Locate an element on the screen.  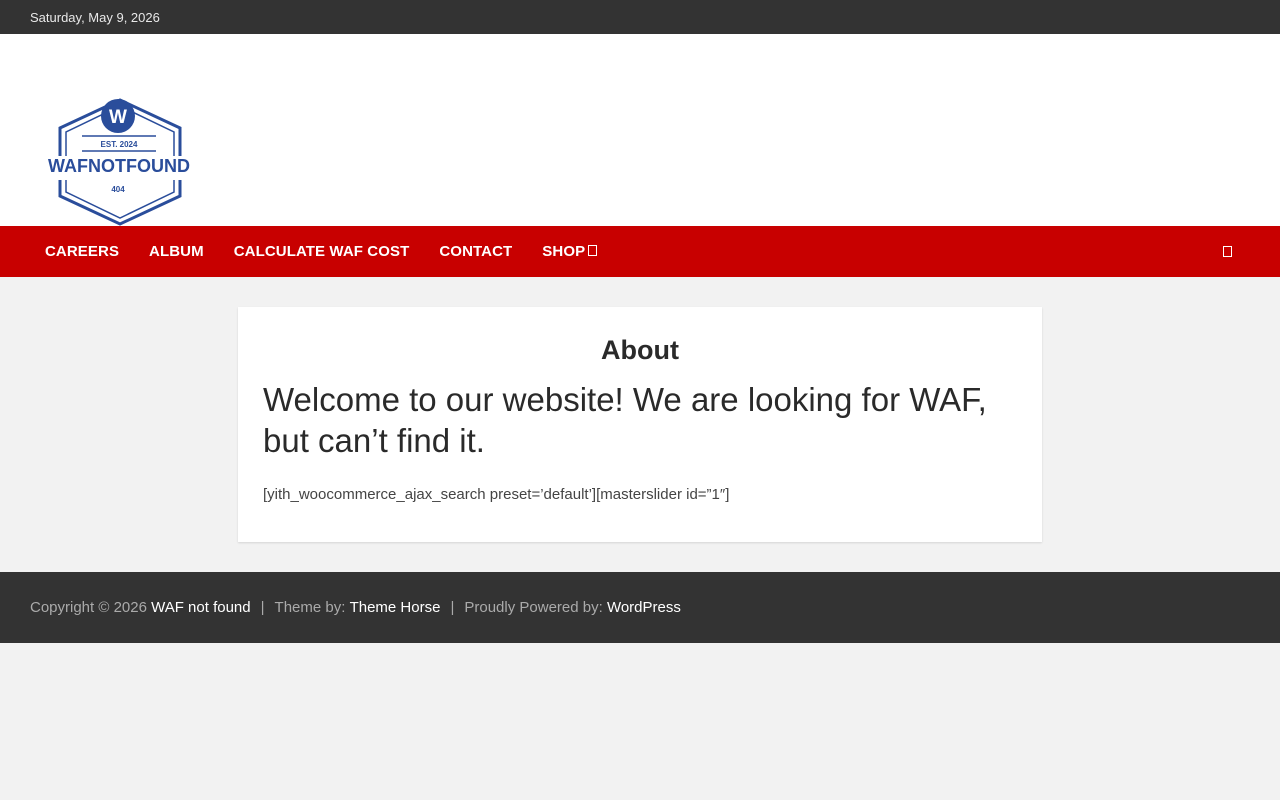
site-link: WAF not found is located at coordinates (201, 607).